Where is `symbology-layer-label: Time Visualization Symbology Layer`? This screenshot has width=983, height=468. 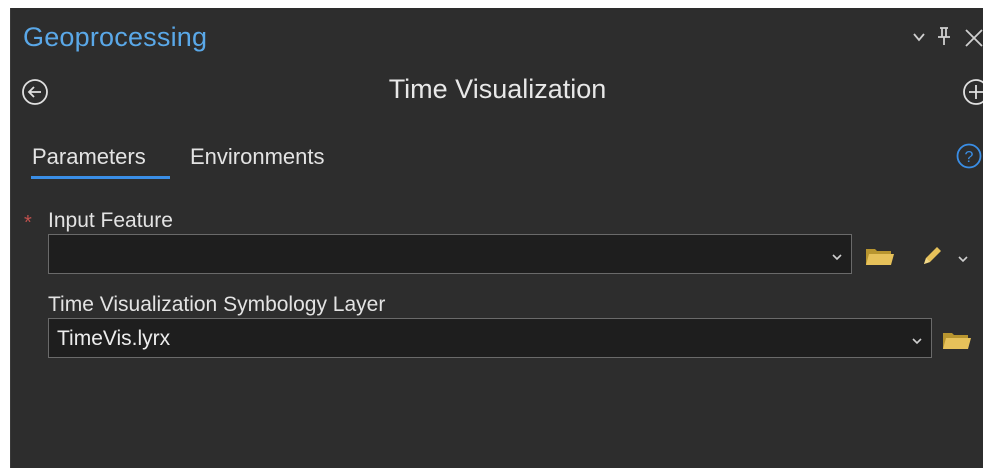
symbology-layer-label: Time Visualization Symbology Layer is located at coordinates (217, 304).